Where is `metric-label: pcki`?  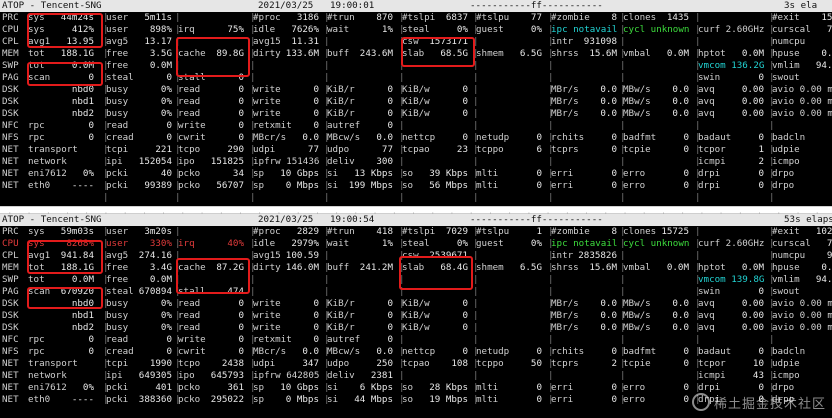
metric-label: pcki is located at coordinates (117, 185).